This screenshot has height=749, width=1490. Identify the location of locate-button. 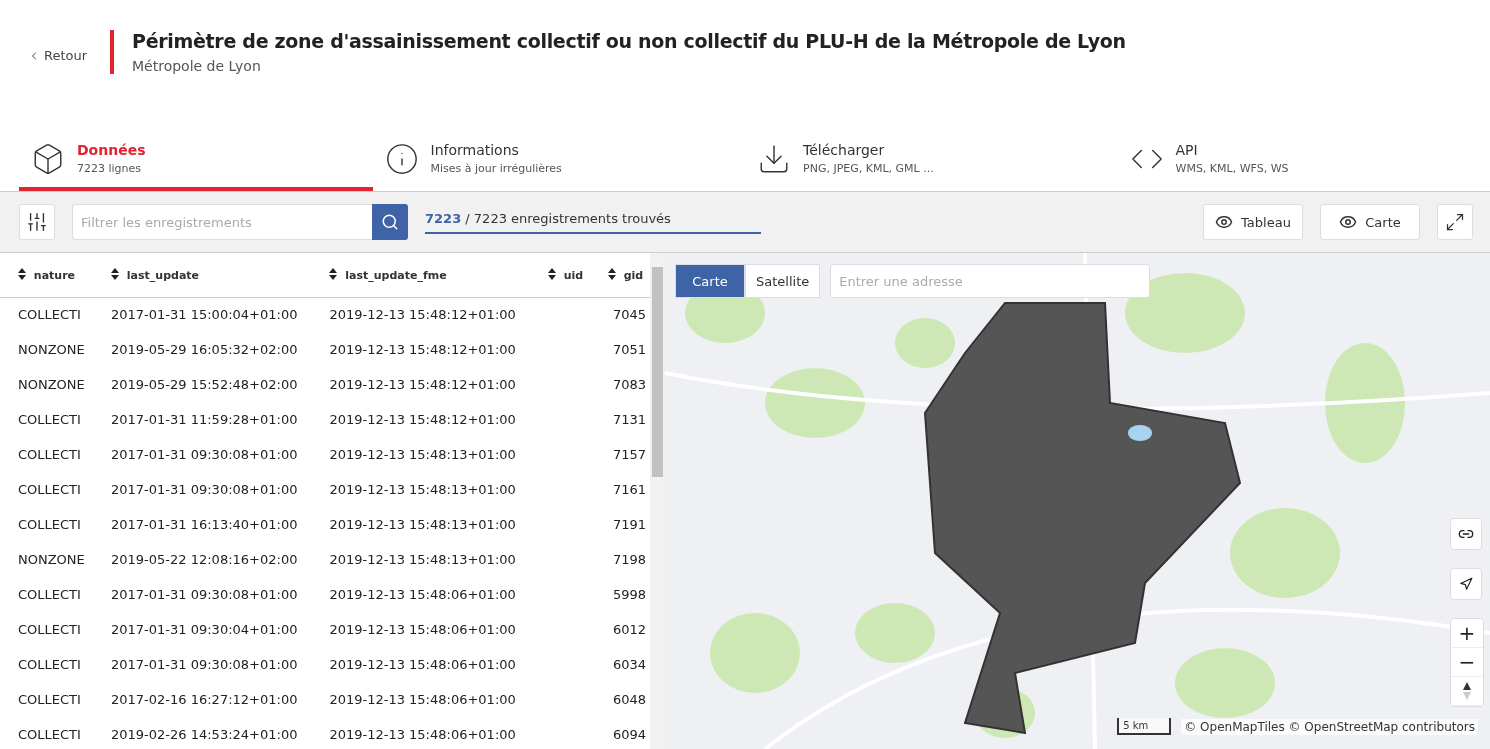
(1466, 584).